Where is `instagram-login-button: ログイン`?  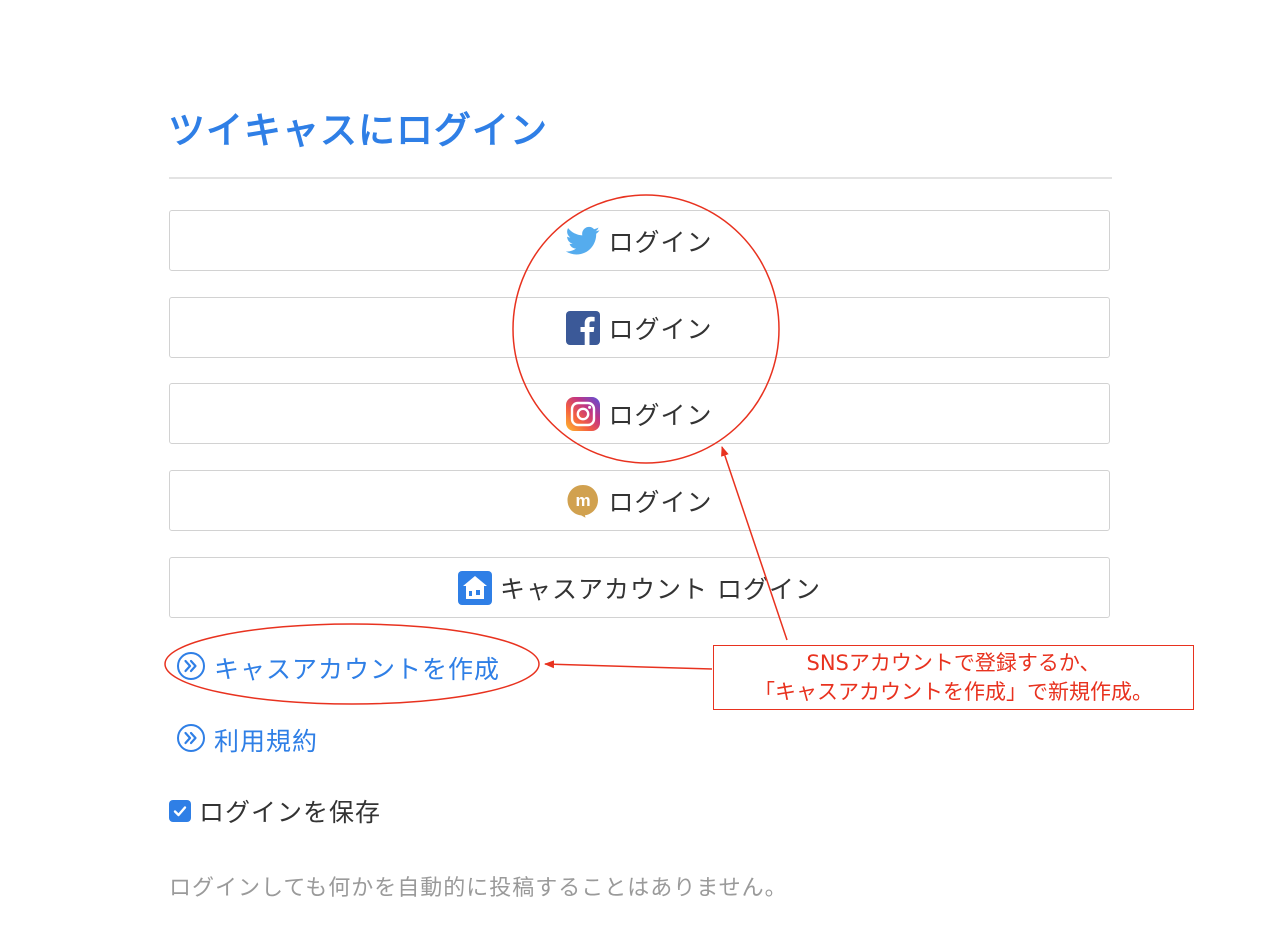 instagram-login-button: ログイン is located at coordinates (639, 413).